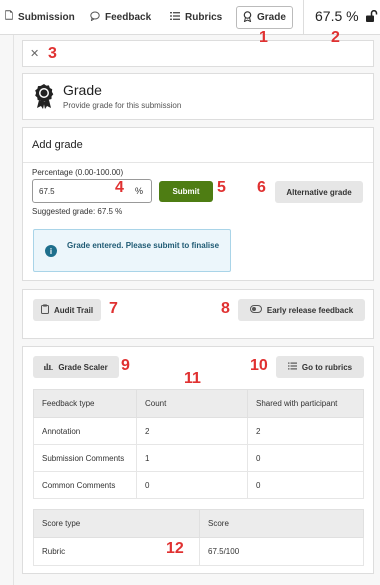 The image size is (380, 585). I want to click on table-row: Submission Comments 1 0, so click(198, 458).